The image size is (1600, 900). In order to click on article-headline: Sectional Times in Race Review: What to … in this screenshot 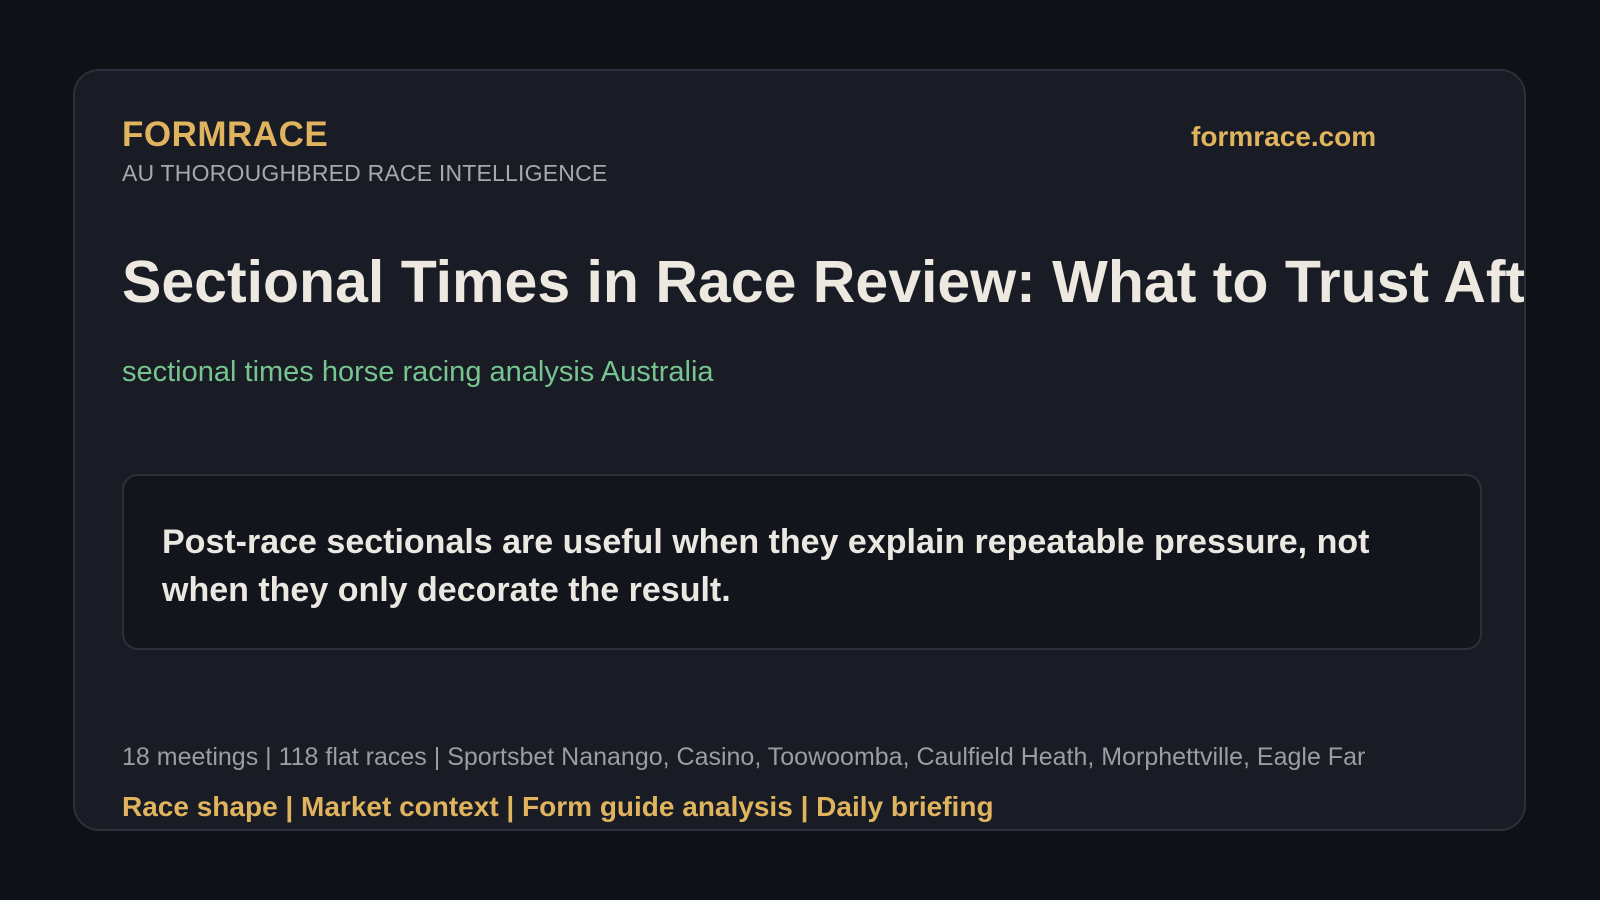, I will do `click(824, 282)`.